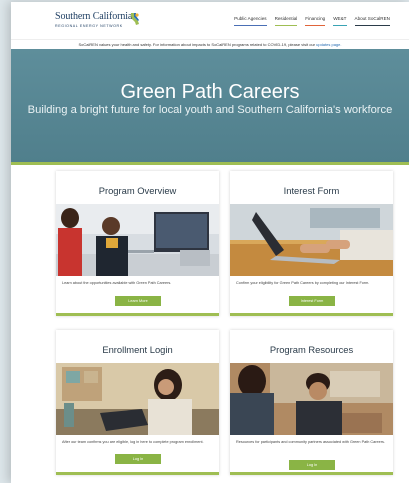 The height and width of the screenshot is (483, 409). Describe the element at coordinates (286, 18) in the screenshot. I see `nav-label: Residential` at that location.